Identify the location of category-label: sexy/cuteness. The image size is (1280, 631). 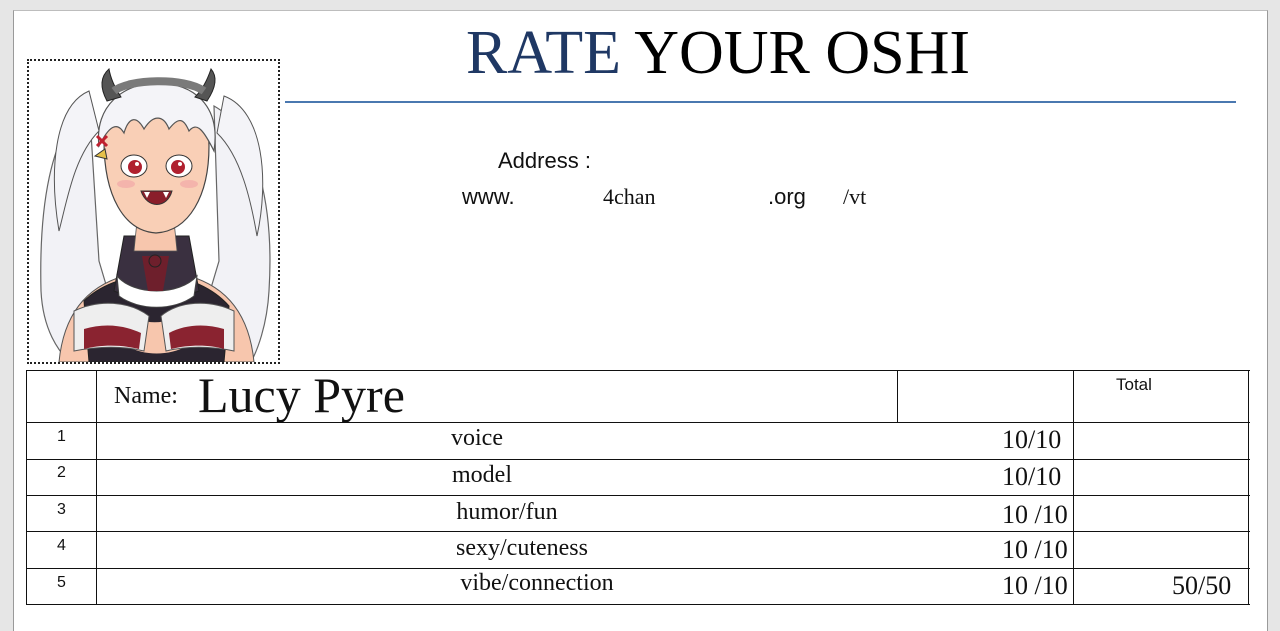
(522, 548).